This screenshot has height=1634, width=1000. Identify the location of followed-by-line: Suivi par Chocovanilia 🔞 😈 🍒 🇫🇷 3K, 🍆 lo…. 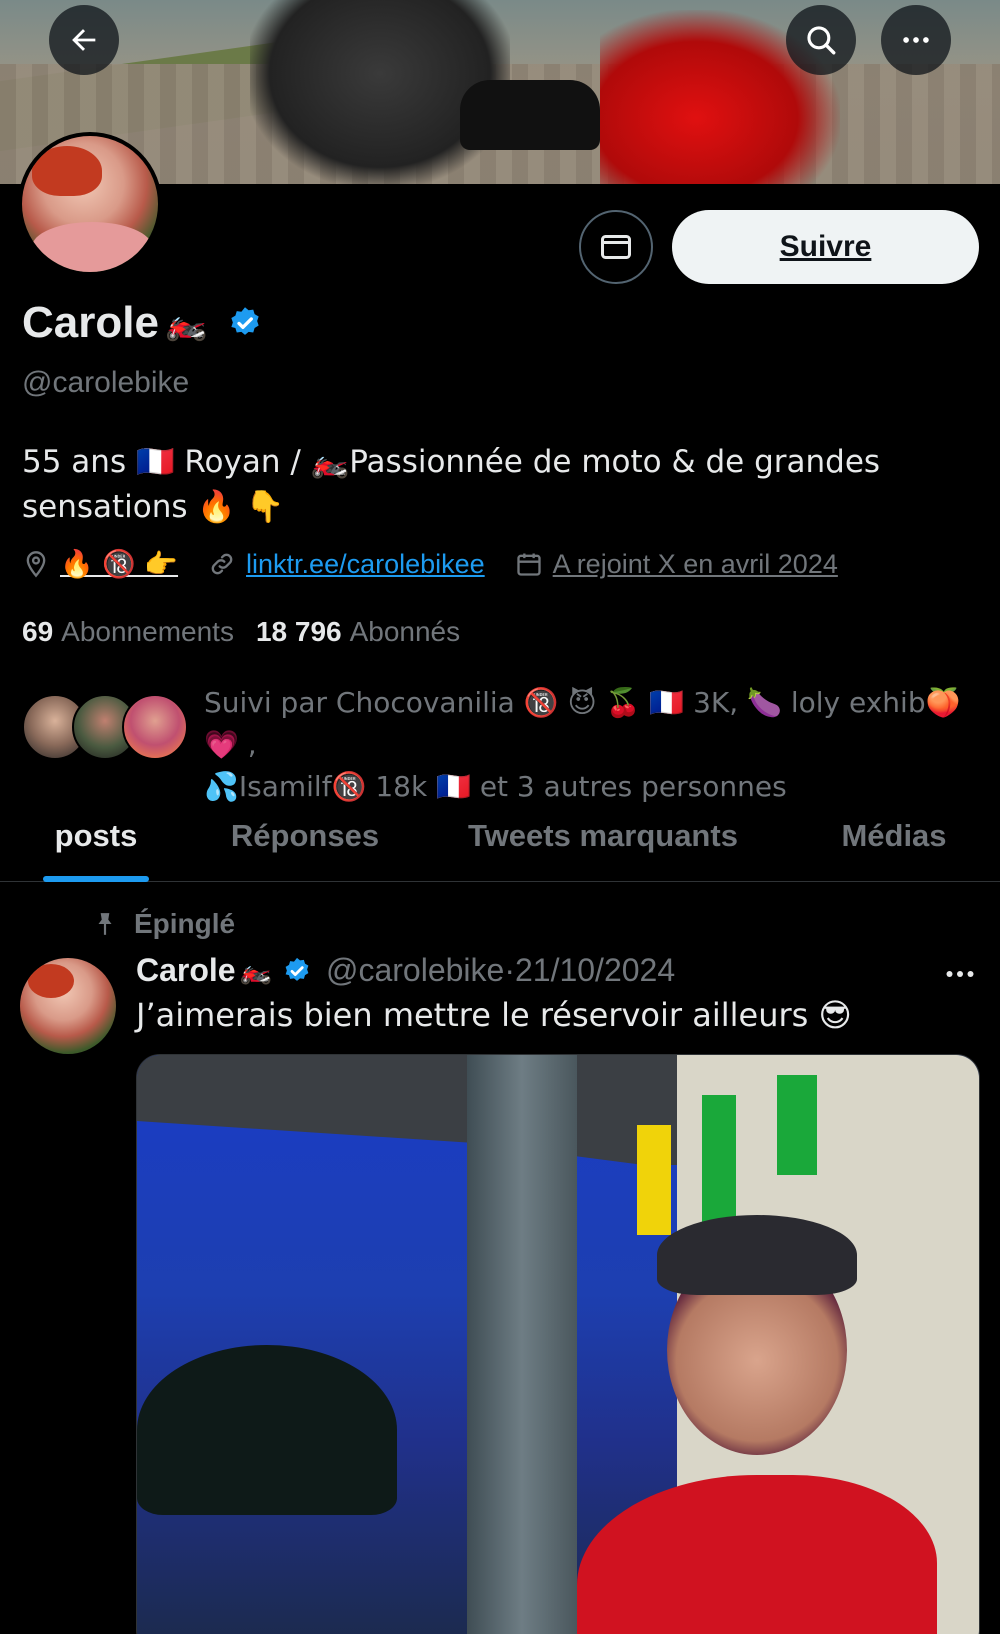
(582, 723).